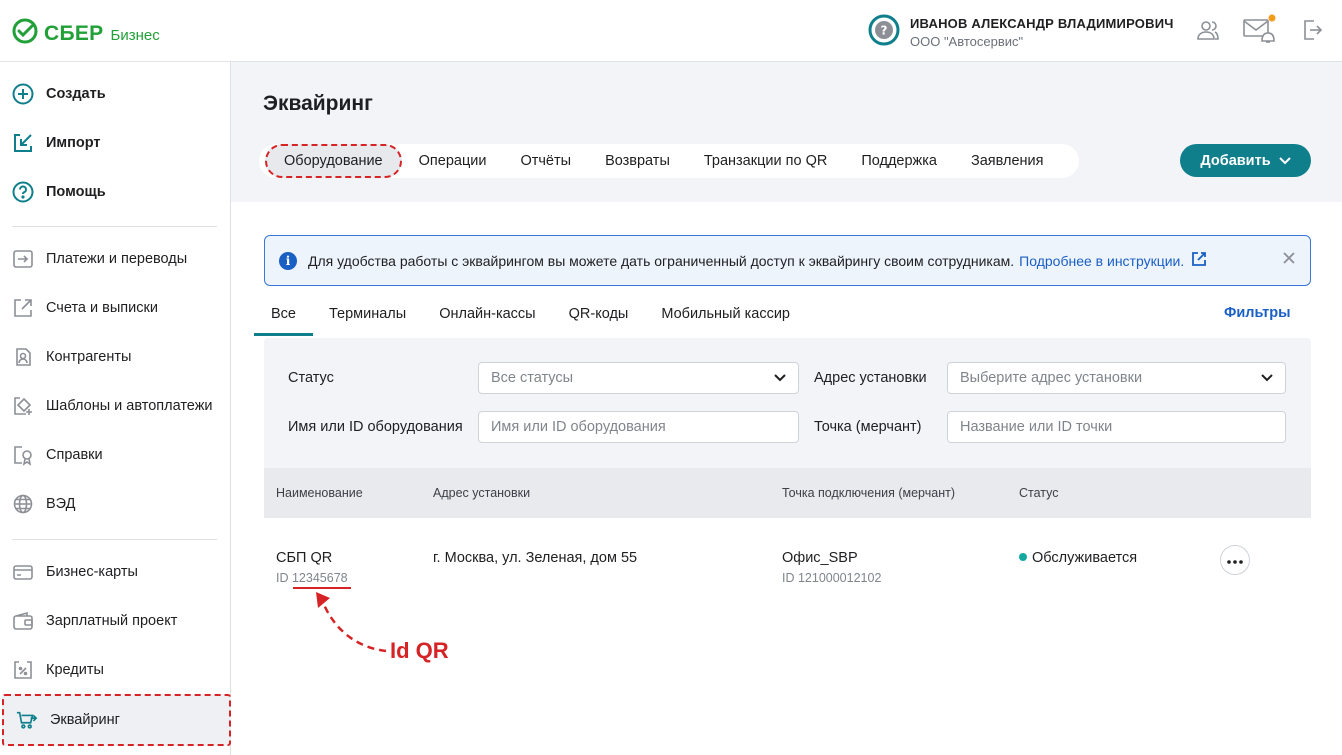 The width and height of the screenshot is (1342, 755). What do you see at coordinates (1260, 31) in the screenshot?
I see `mail-bell-icon` at bounding box center [1260, 31].